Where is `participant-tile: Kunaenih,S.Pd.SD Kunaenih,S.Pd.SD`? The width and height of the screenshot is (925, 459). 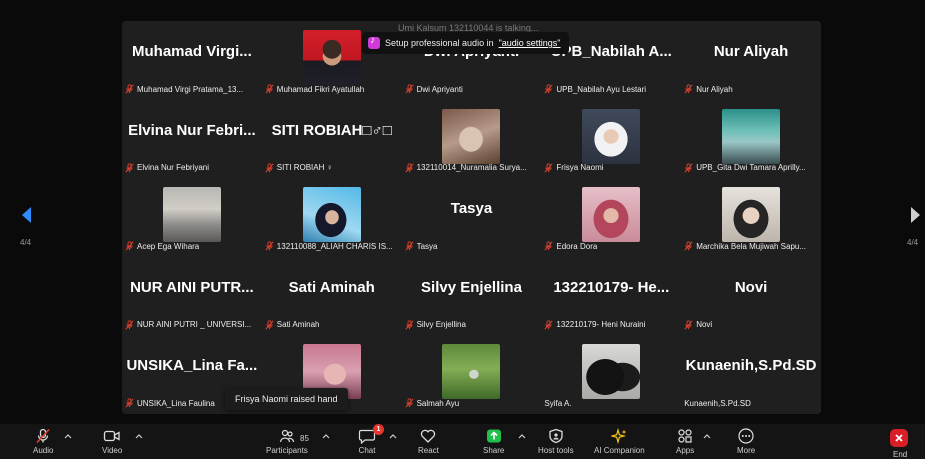 participant-tile: Kunaenih,S.Pd.SD Kunaenih,S.Pd.SD is located at coordinates (751, 374).